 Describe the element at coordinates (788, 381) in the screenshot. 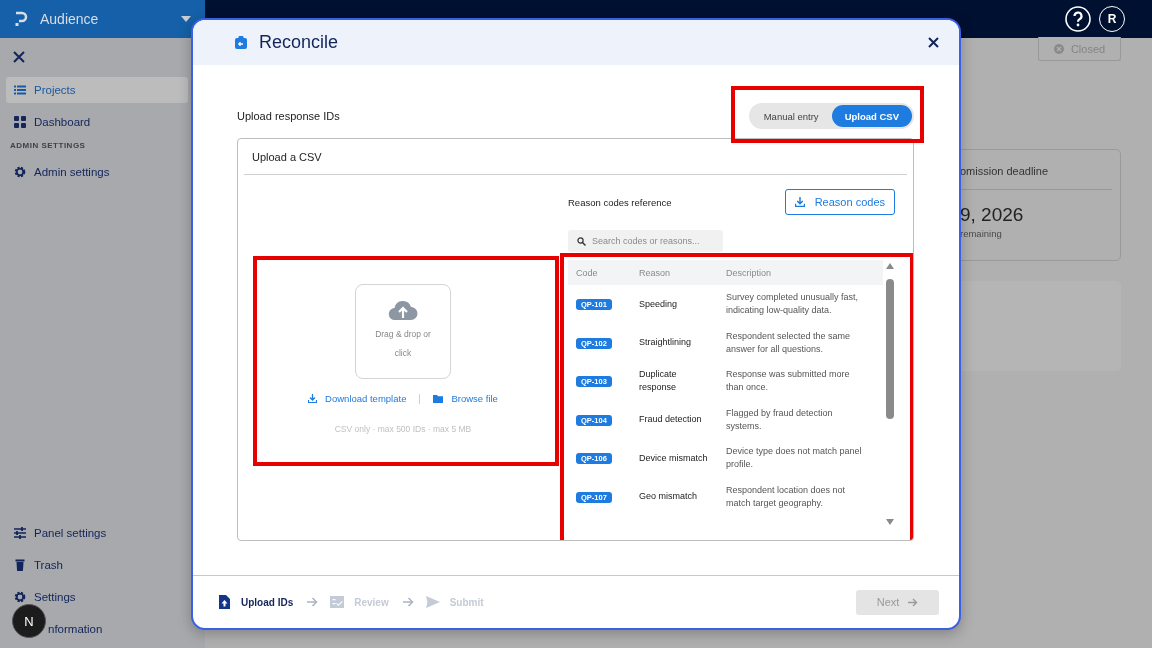

I see `description-cell-text: Response was submitted more than once.` at that location.